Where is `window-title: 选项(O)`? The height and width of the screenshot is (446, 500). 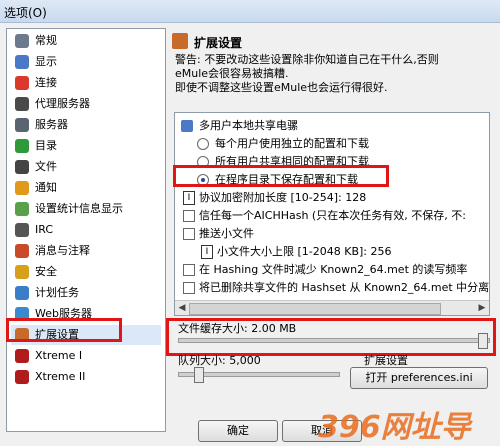
window-title: 选项(O) is located at coordinates (25, 13).